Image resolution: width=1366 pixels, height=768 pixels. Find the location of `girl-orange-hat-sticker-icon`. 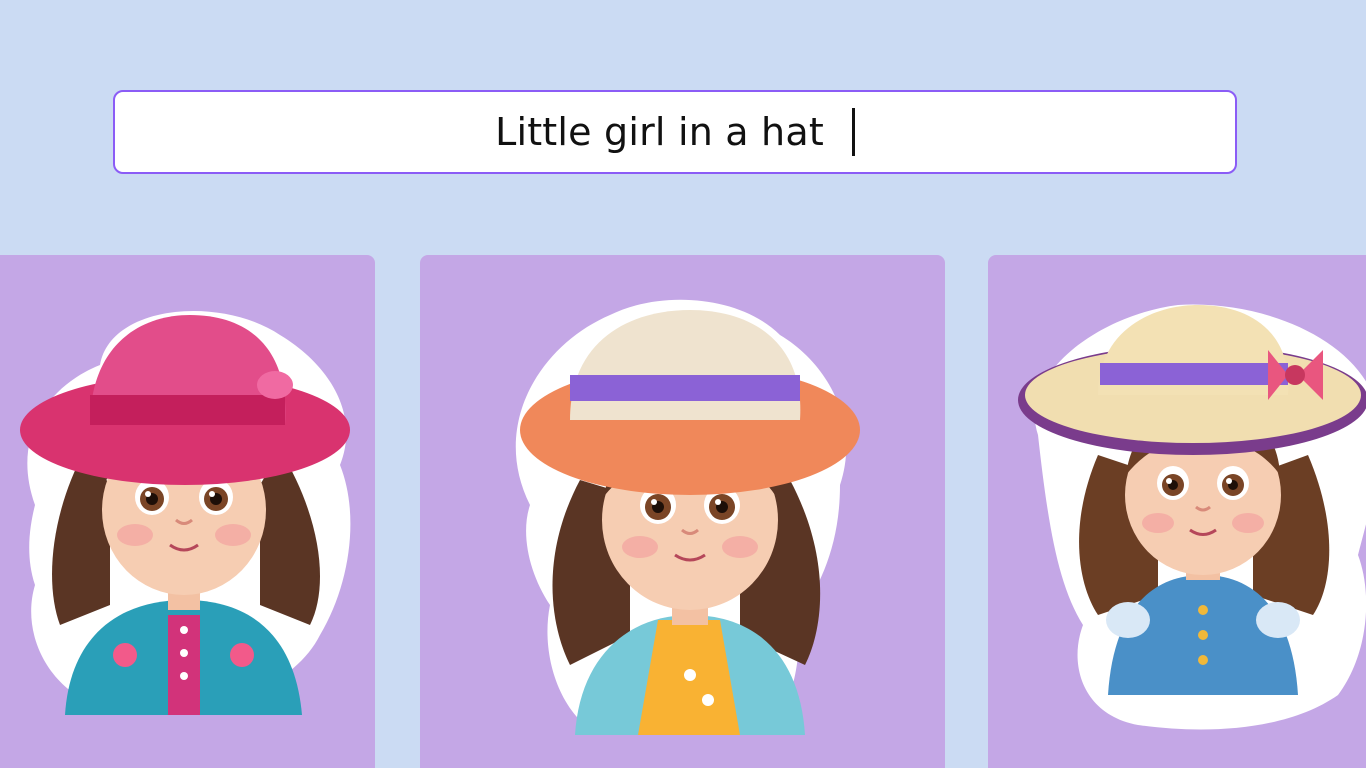

girl-orange-hat-sticker-icon is located at coordinates (687, 517).